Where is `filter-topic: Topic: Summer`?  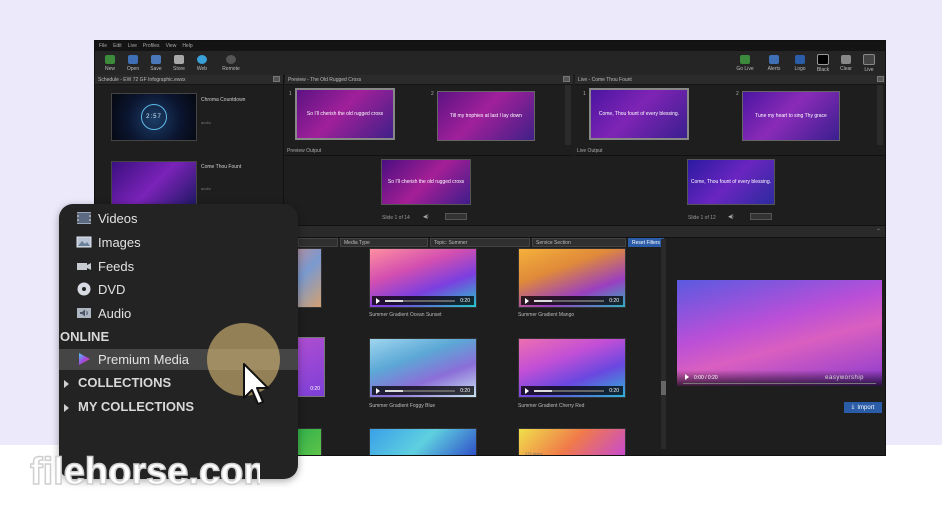
filter-topic: Topic: Summer is located at coordinates (480, 242).